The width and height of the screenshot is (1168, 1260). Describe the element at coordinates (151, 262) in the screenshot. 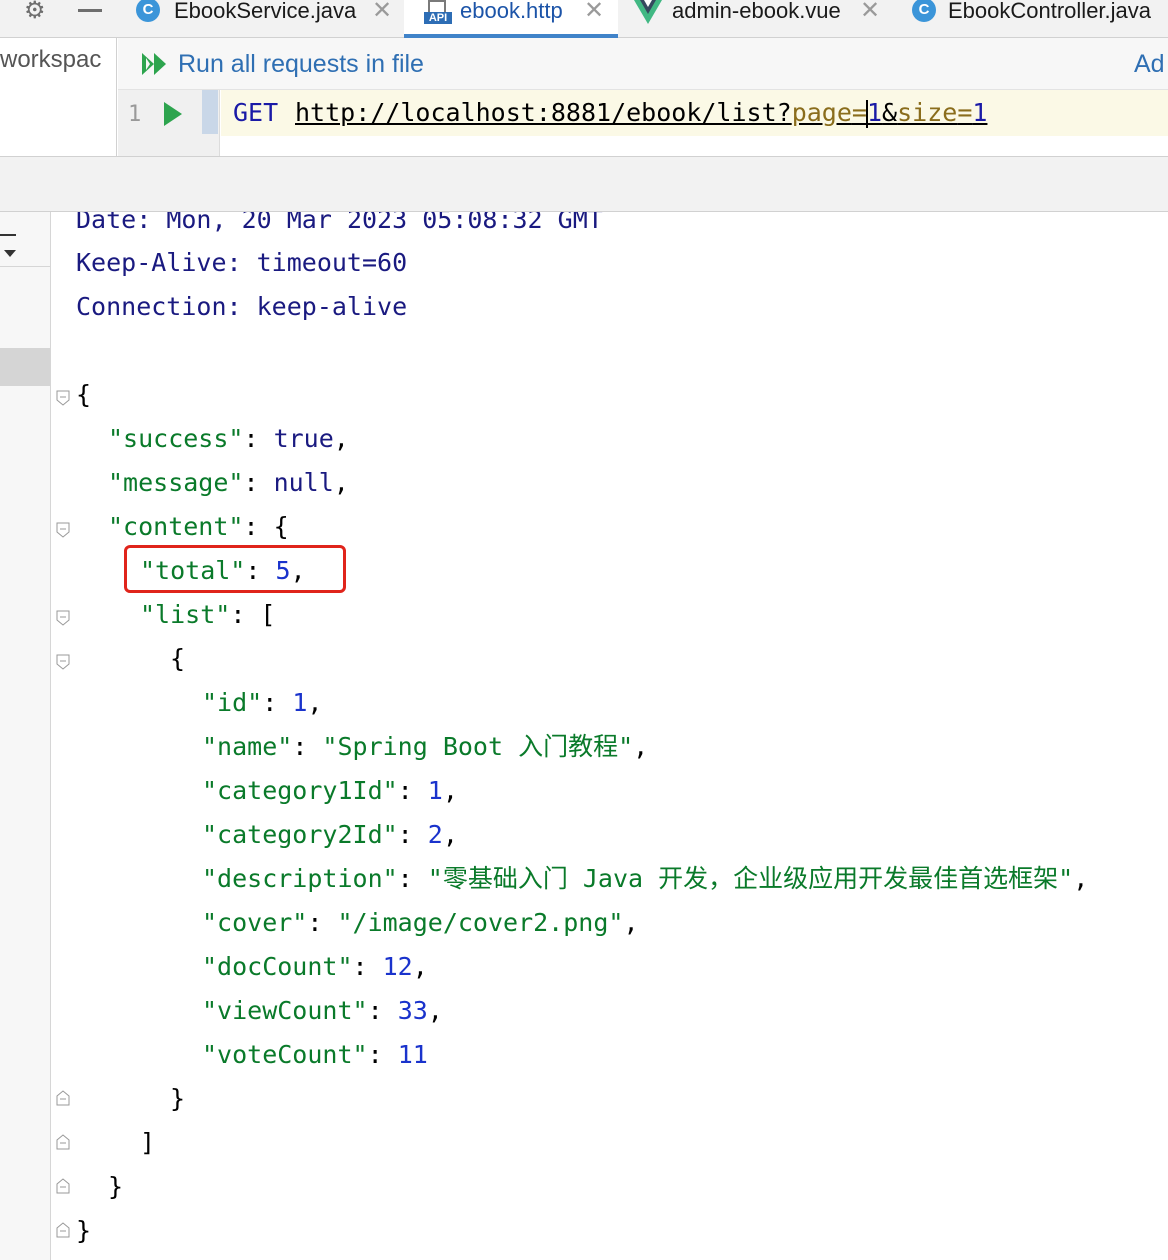

I see `header-name: Keep-Alive` at that location.